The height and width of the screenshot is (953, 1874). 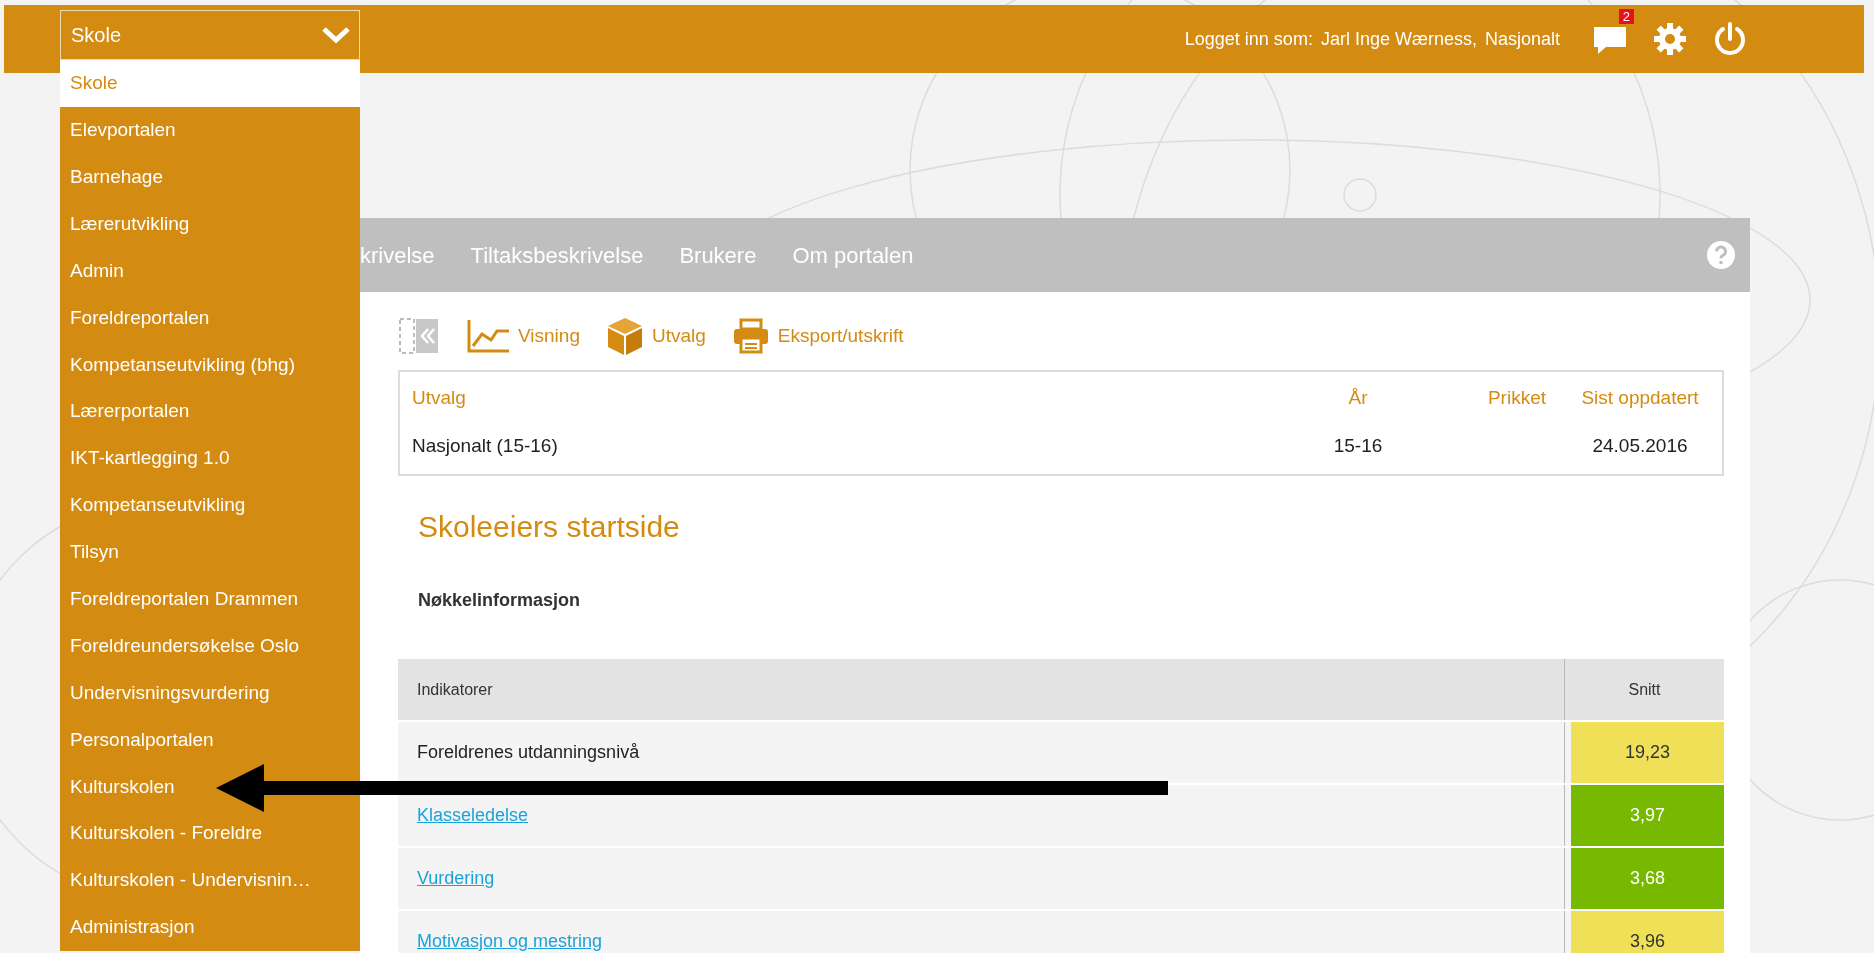 I want to click on dropdown-item: IKT-kartlegging 1.0, so click(x=210, y=458).